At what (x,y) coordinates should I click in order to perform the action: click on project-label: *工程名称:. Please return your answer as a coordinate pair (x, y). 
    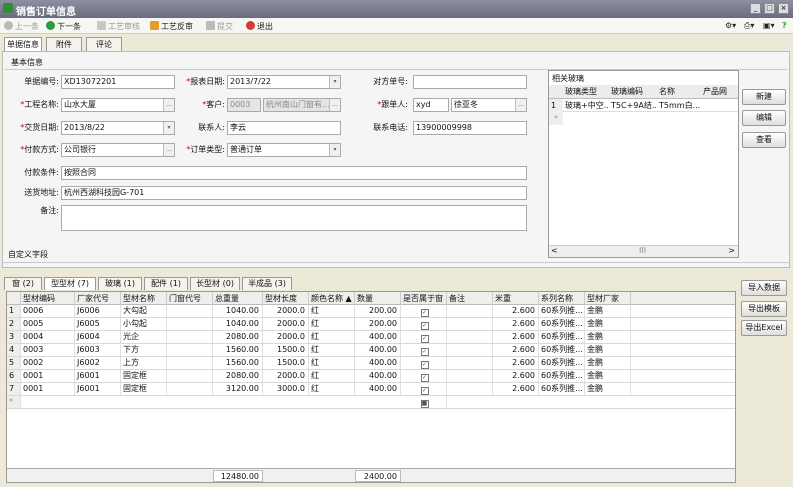
    Looking at the image, I should click on (39, 104).